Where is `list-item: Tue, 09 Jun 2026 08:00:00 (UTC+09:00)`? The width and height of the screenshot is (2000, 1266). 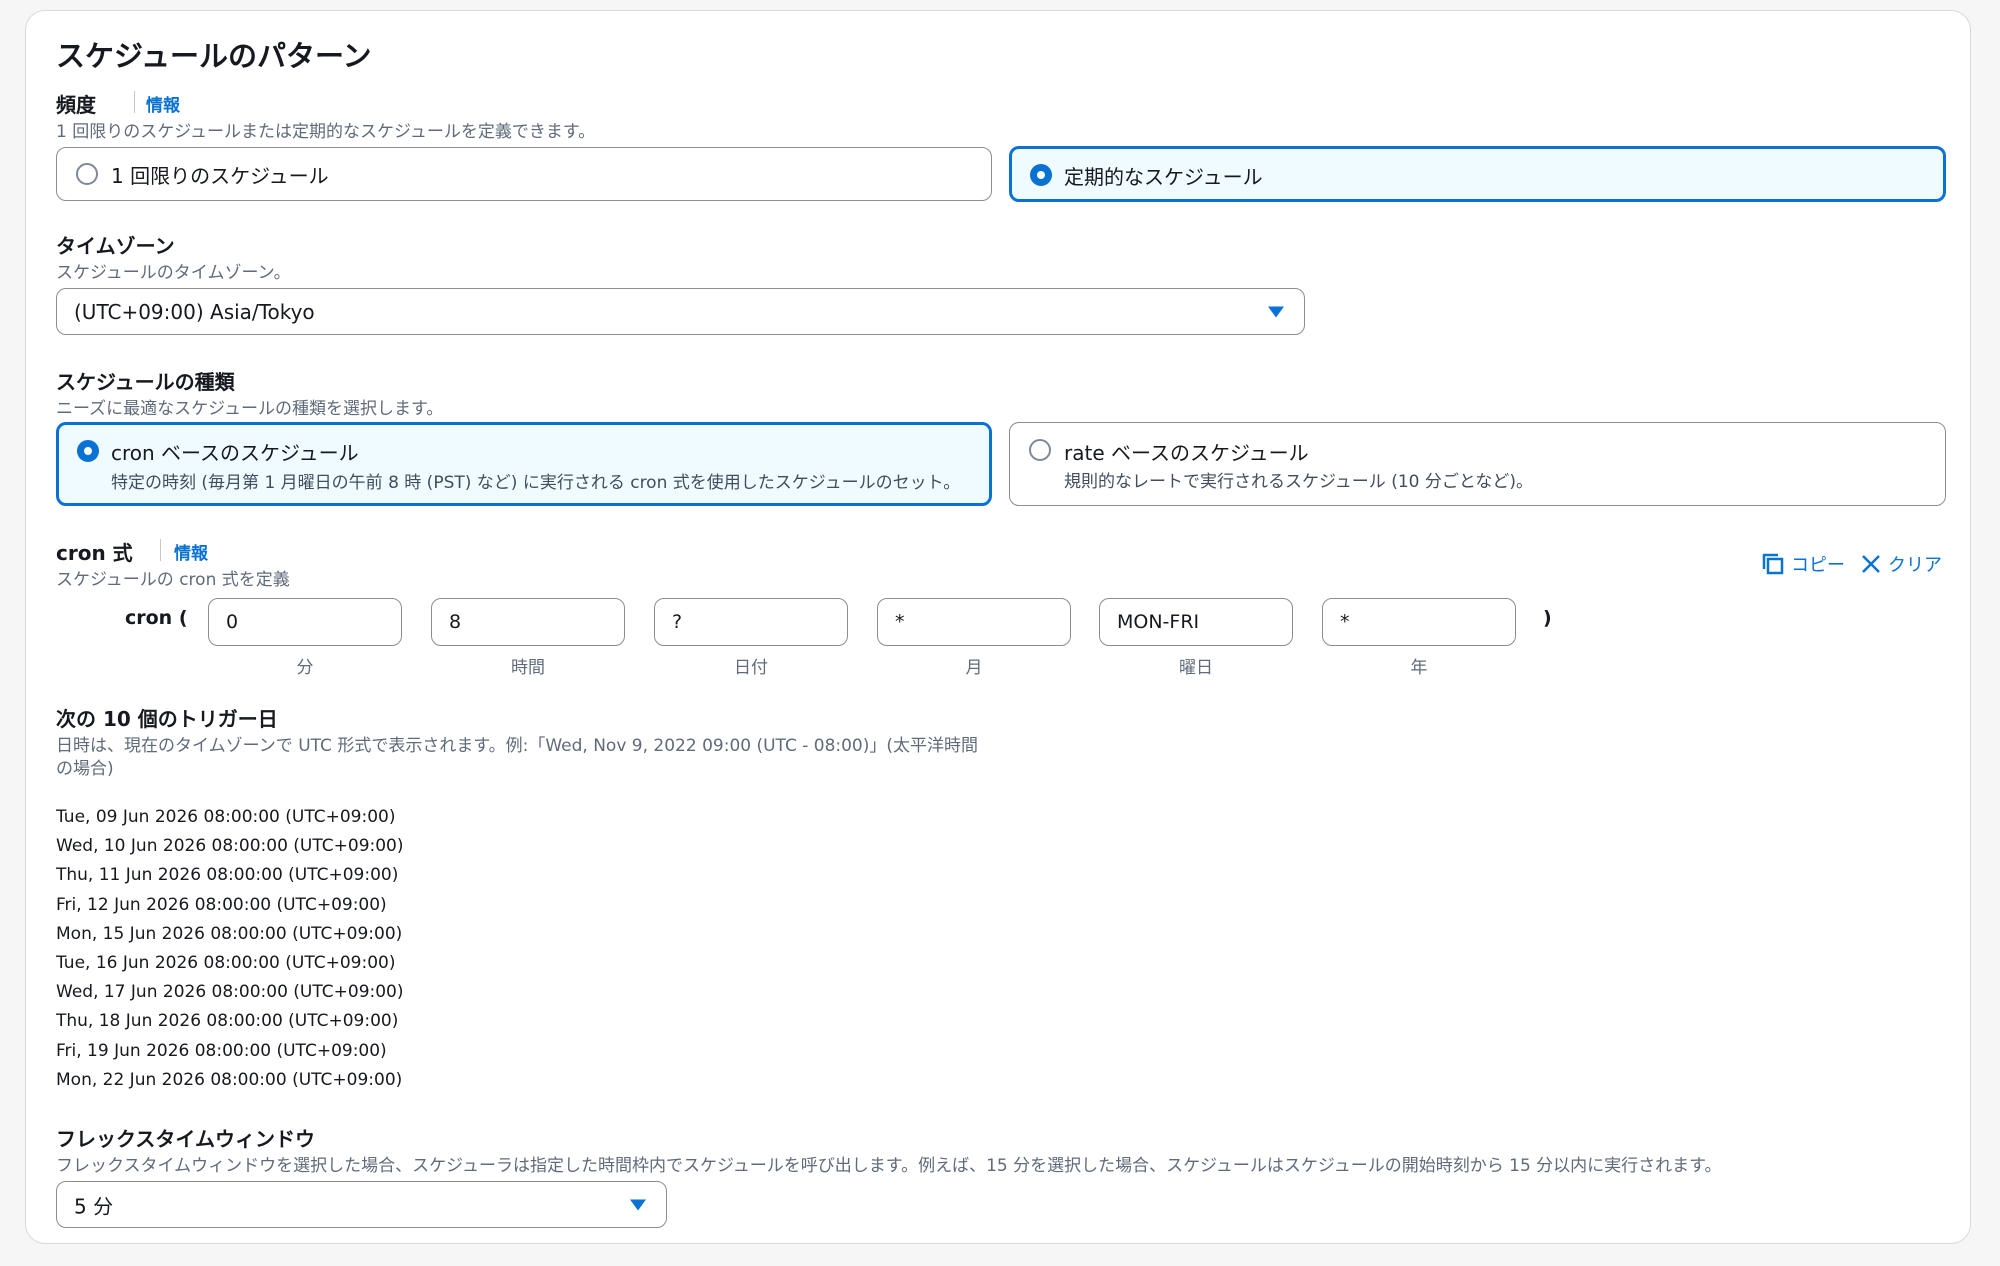 list-item: Tue, 09 Jun 2026 08:00:00 (UTC+09:00) is located at coordinates (226, 817).